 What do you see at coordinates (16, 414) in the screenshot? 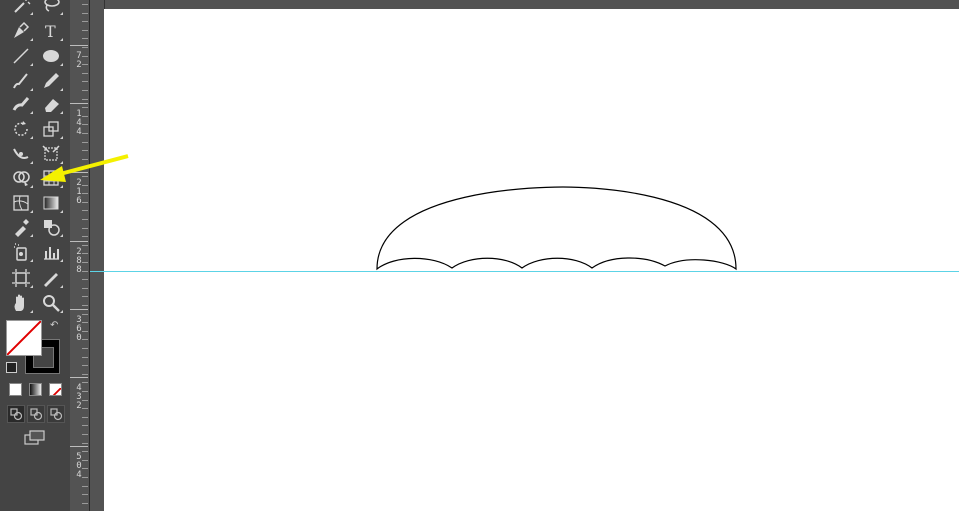
I see `draw-normal-icon` at bounding box center [16, 414].